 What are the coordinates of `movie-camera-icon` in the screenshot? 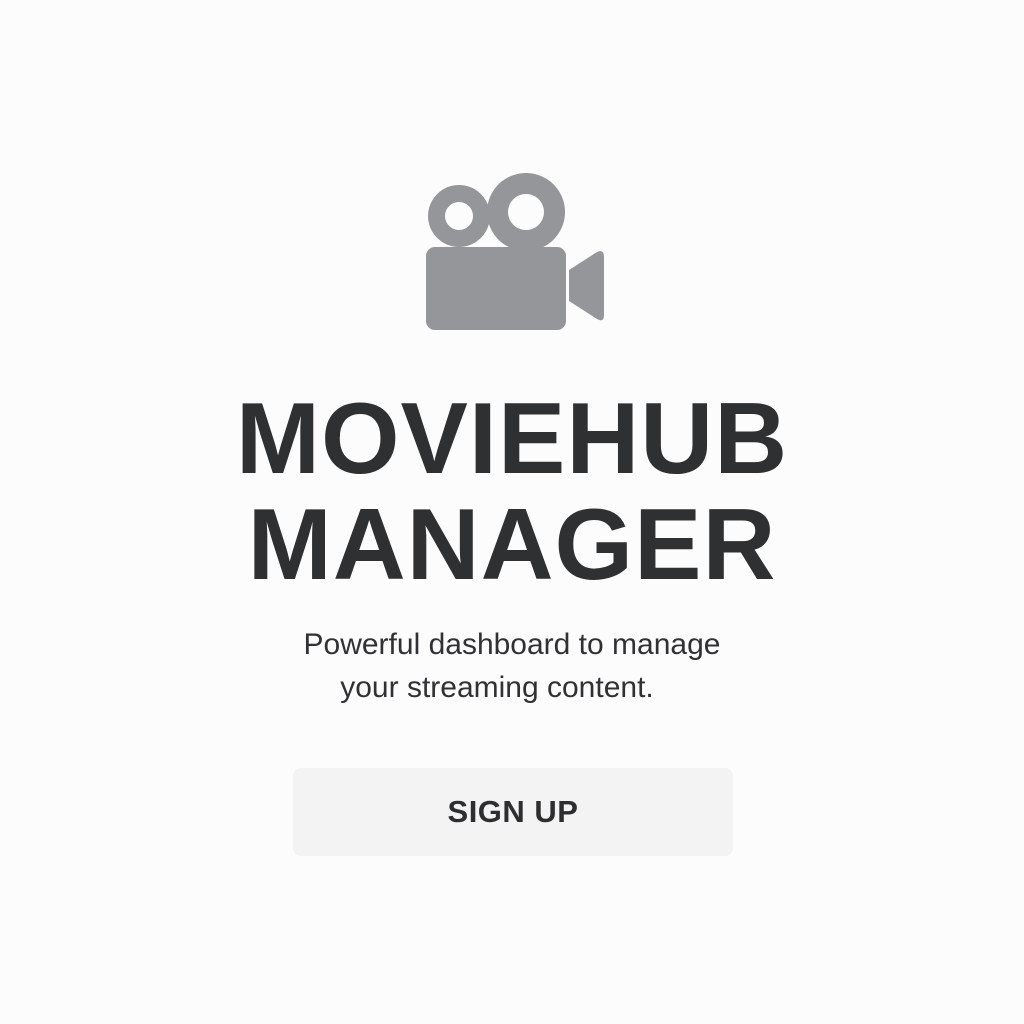 It's located at (515, 251).